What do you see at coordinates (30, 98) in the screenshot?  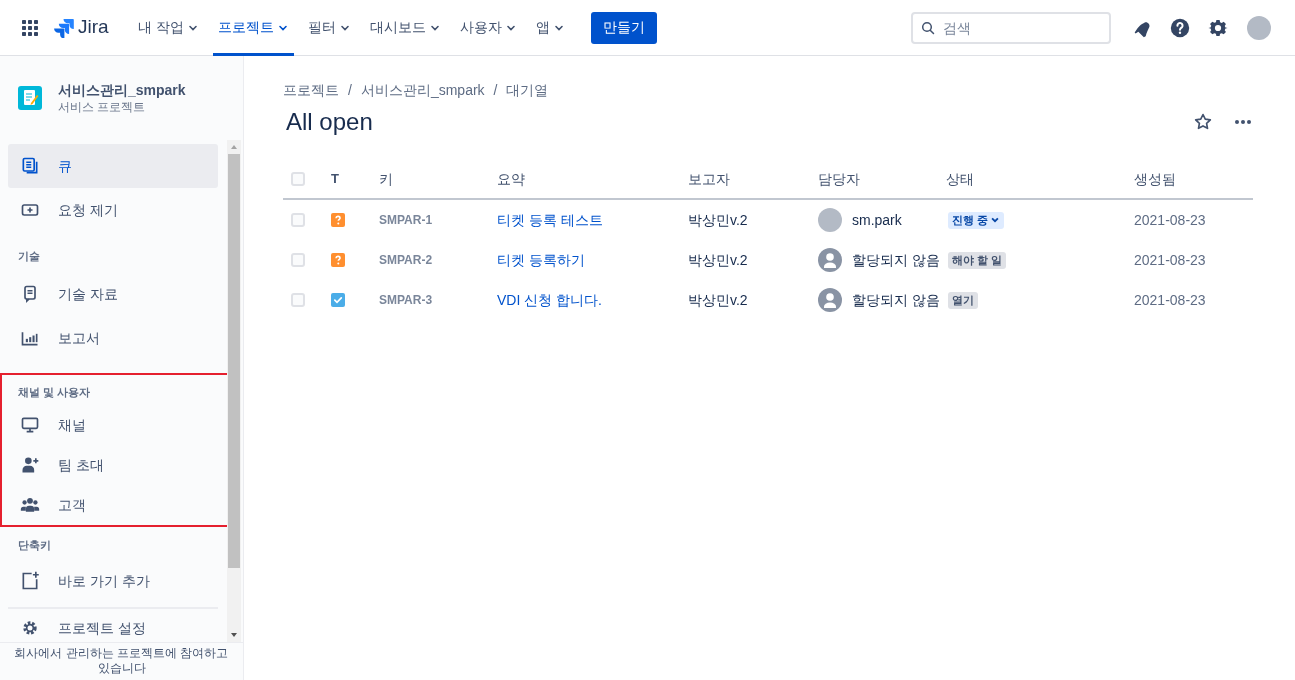 I see `project-icon` at bounding box center [30, 98].